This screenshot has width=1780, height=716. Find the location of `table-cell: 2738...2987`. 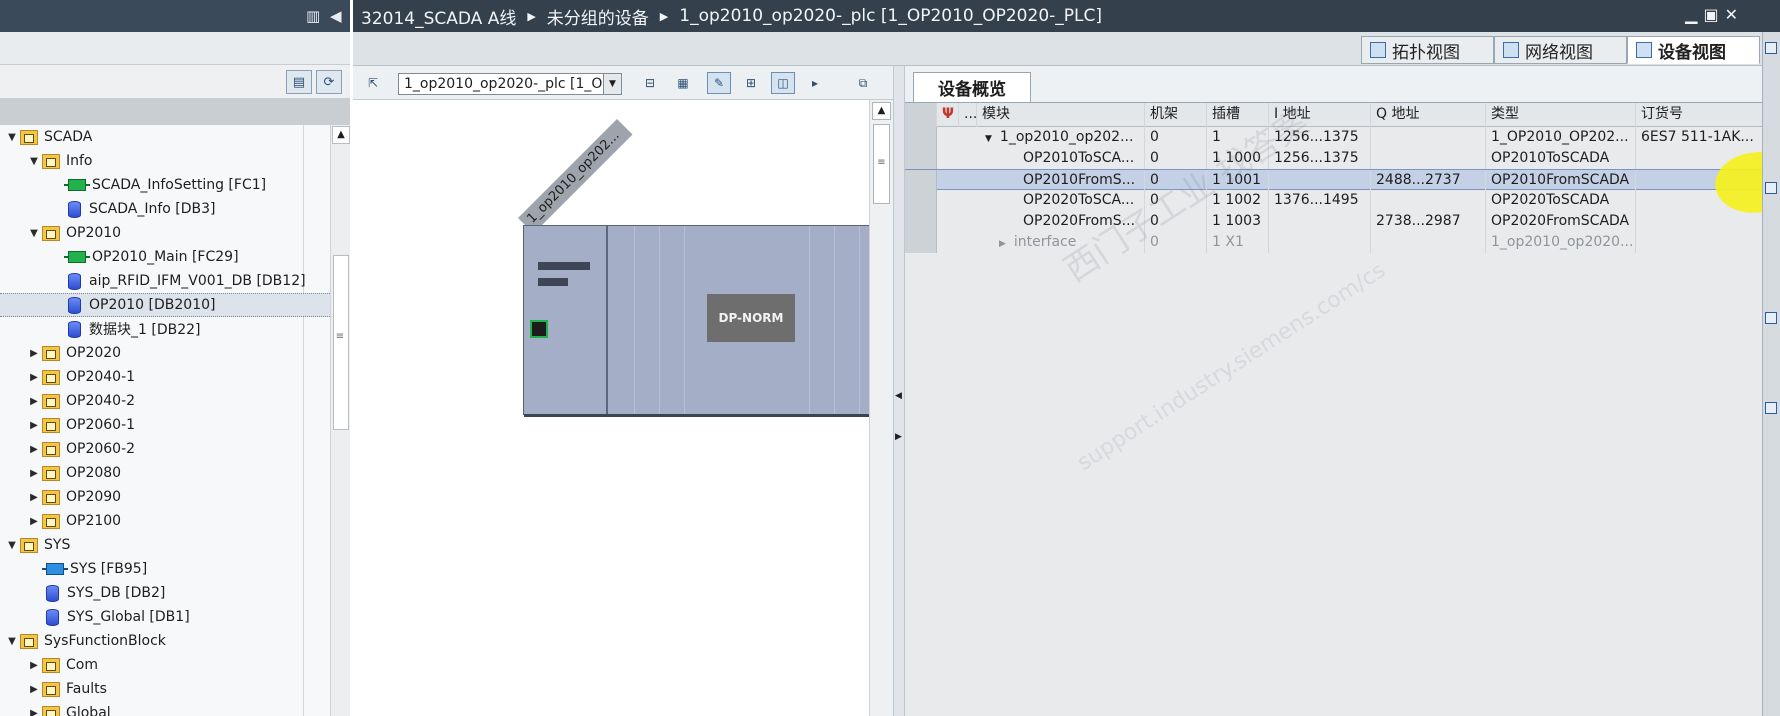

table-cell: 2738...2987 is located at coordinates (1428, 221).